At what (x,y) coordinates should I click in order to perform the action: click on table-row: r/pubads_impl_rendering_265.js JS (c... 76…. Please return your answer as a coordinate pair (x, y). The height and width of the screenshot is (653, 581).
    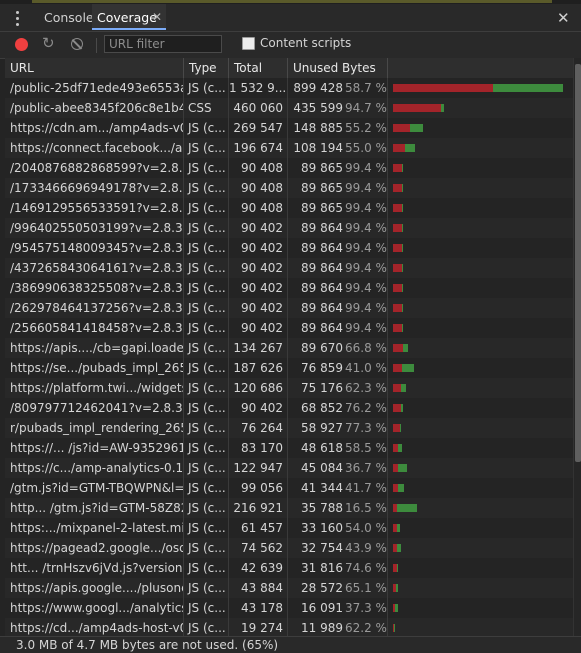
    Looking at the image, I should click on (289, 428).